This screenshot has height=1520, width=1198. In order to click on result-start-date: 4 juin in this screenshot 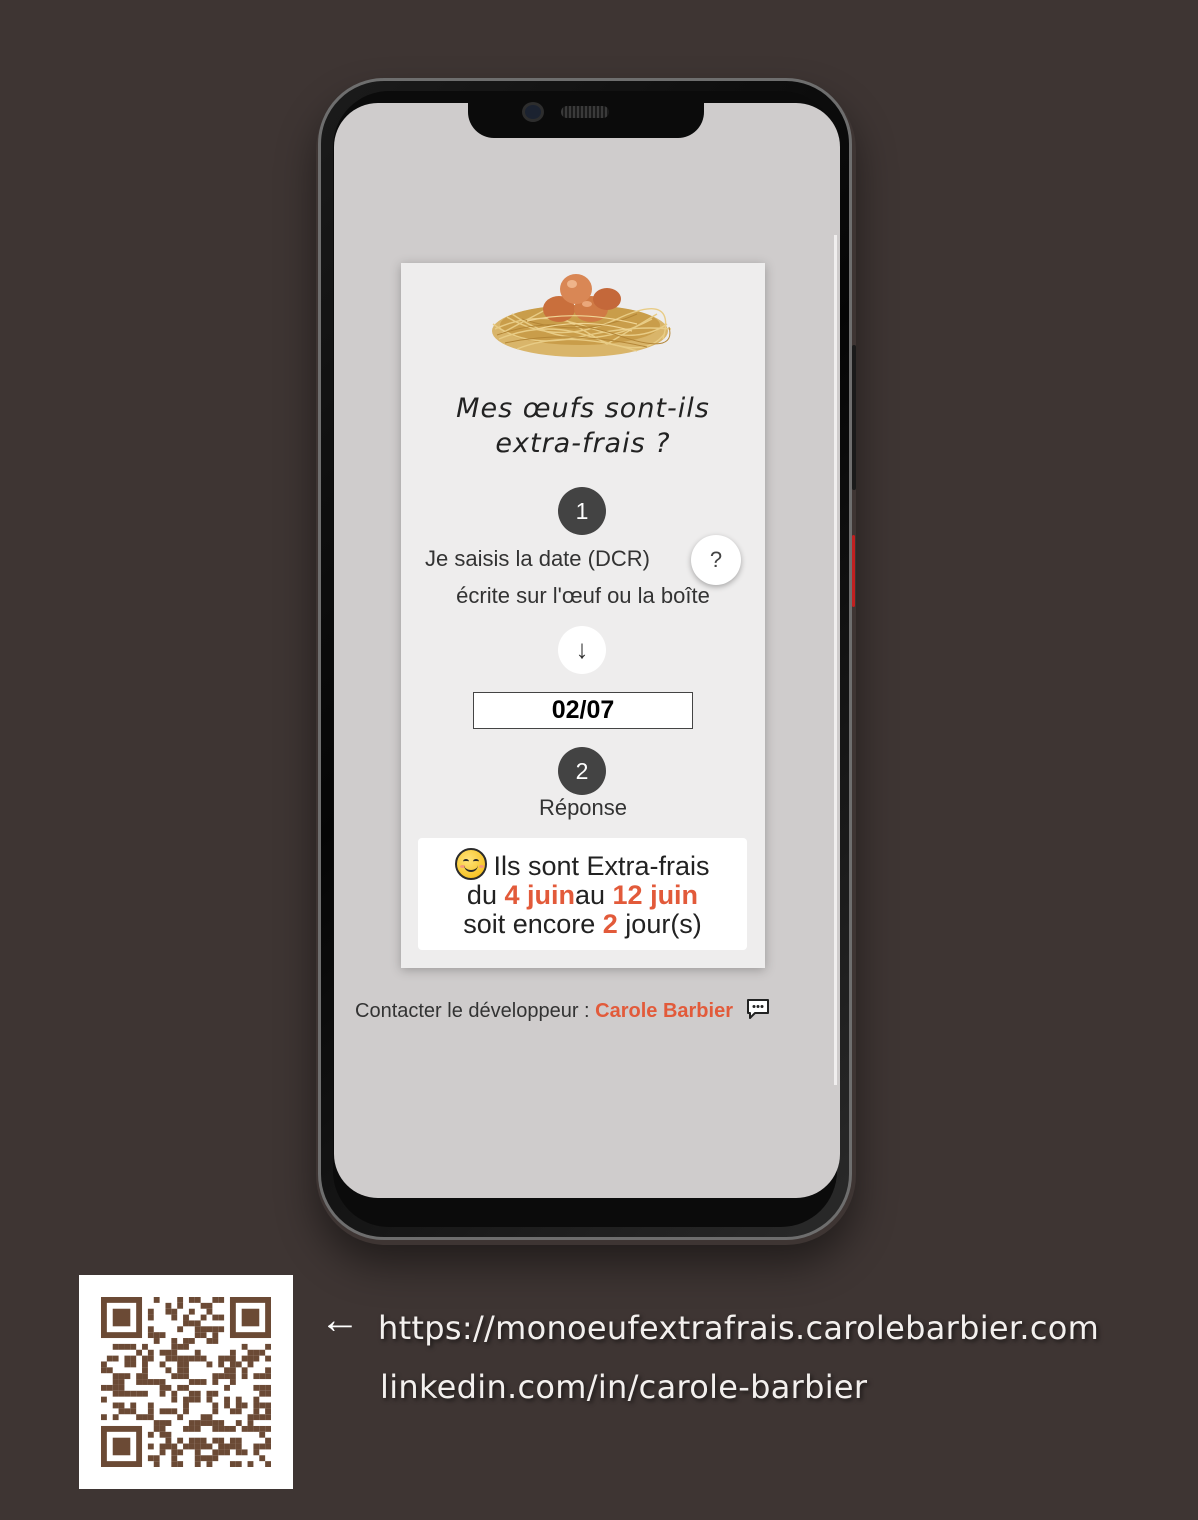, I will do `click(539, 895)`.